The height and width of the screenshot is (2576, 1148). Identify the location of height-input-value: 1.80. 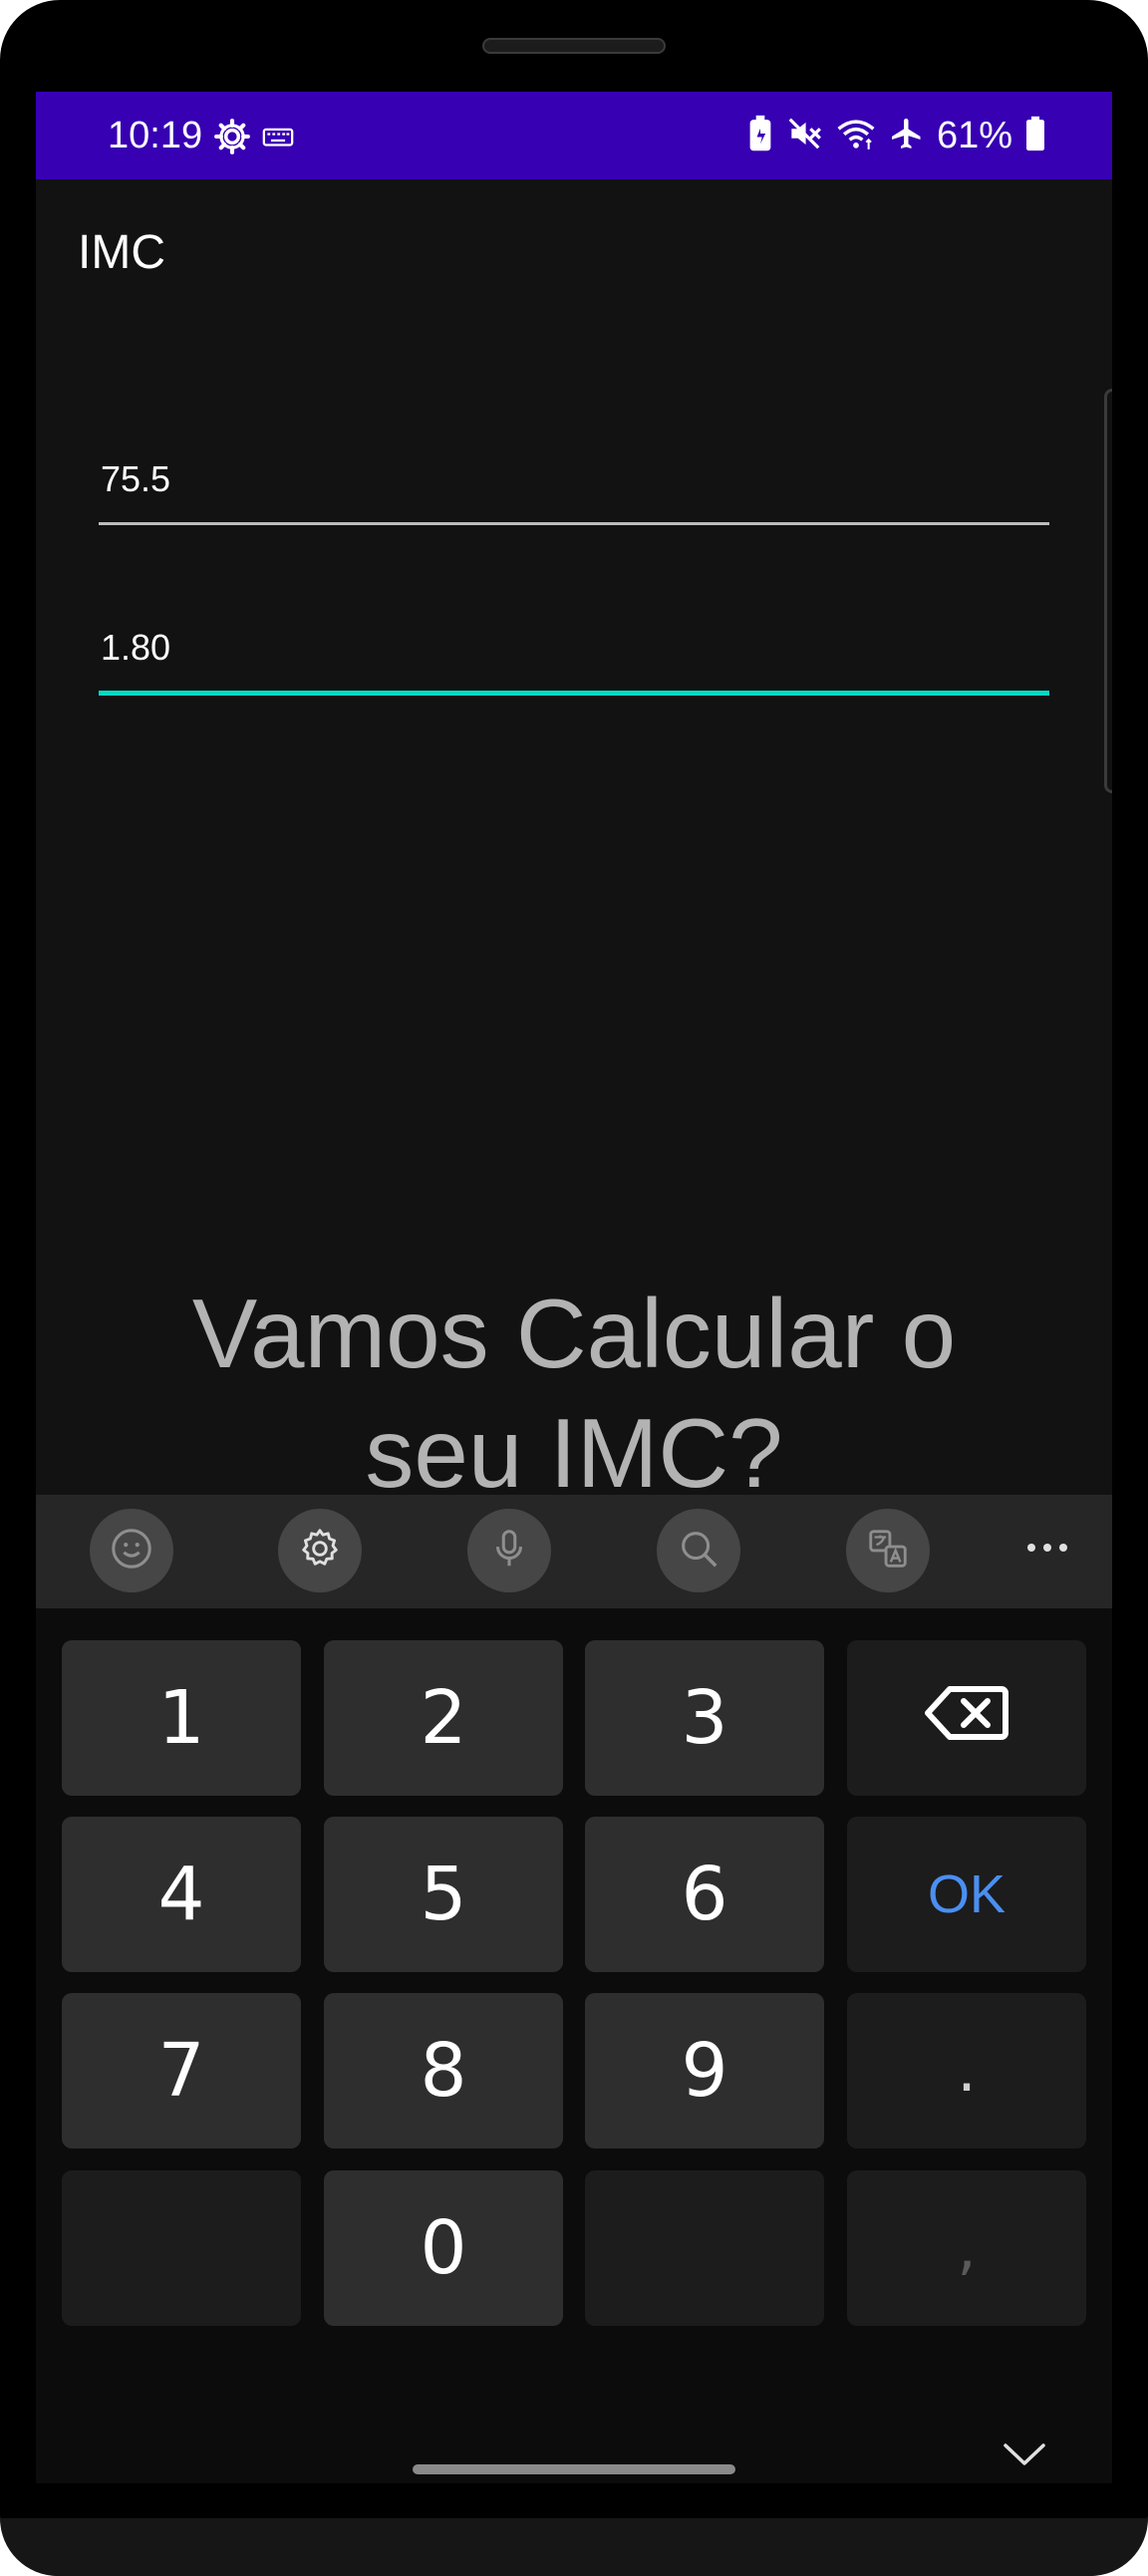
(136, 647).